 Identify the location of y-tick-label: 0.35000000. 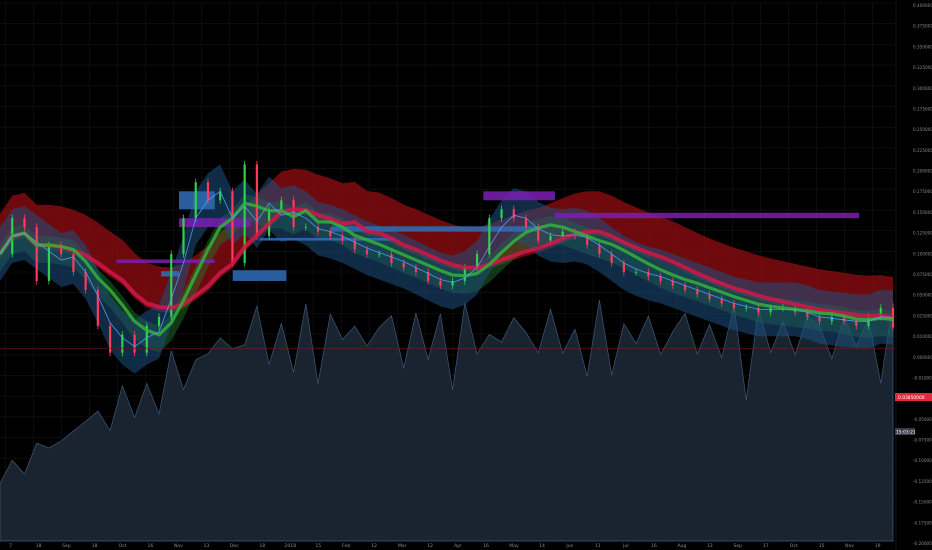
(922, 46).